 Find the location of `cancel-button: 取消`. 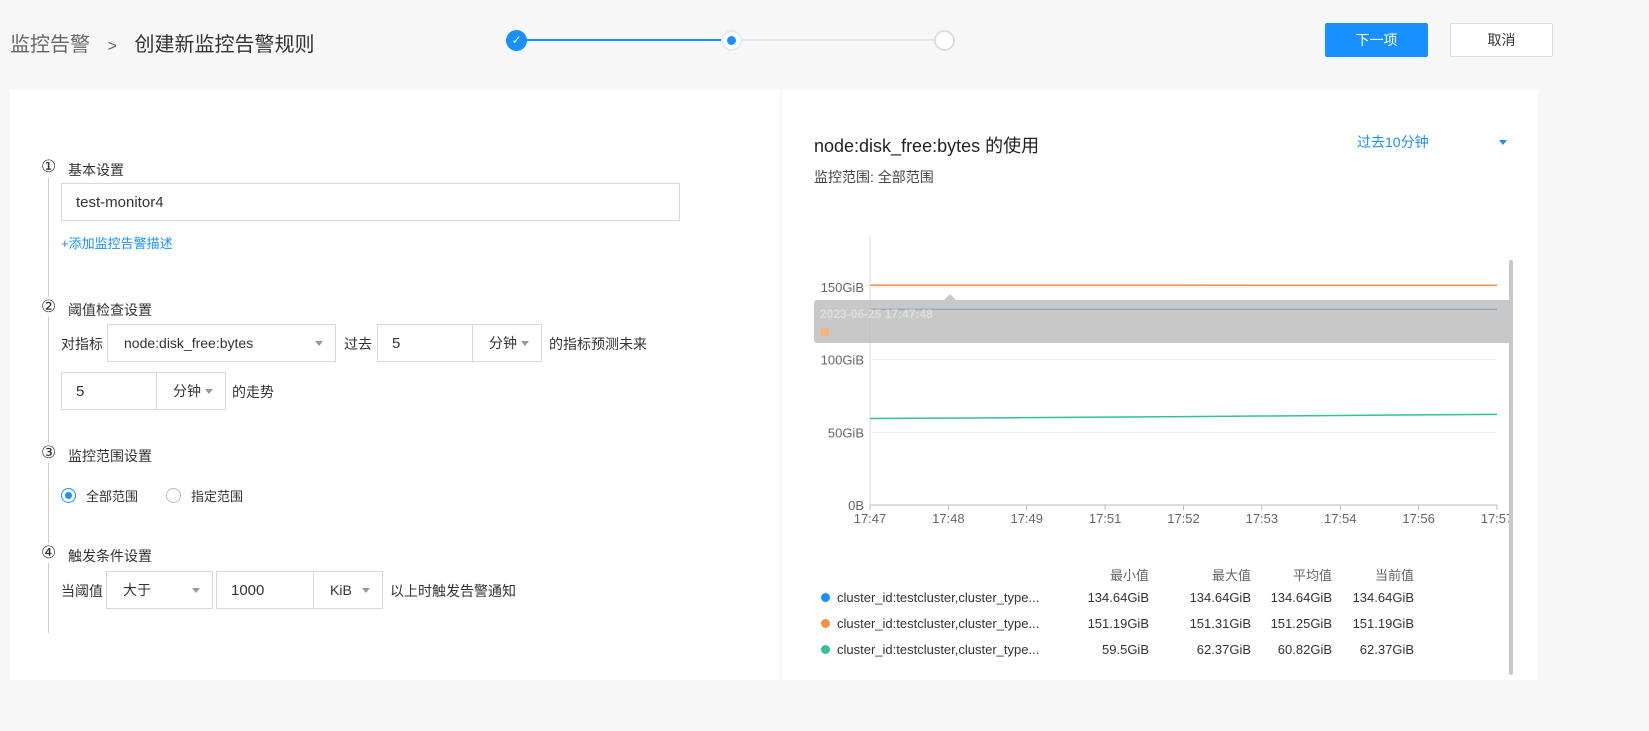

cancel-button: 取消 is located at coordinates (1501, 40).